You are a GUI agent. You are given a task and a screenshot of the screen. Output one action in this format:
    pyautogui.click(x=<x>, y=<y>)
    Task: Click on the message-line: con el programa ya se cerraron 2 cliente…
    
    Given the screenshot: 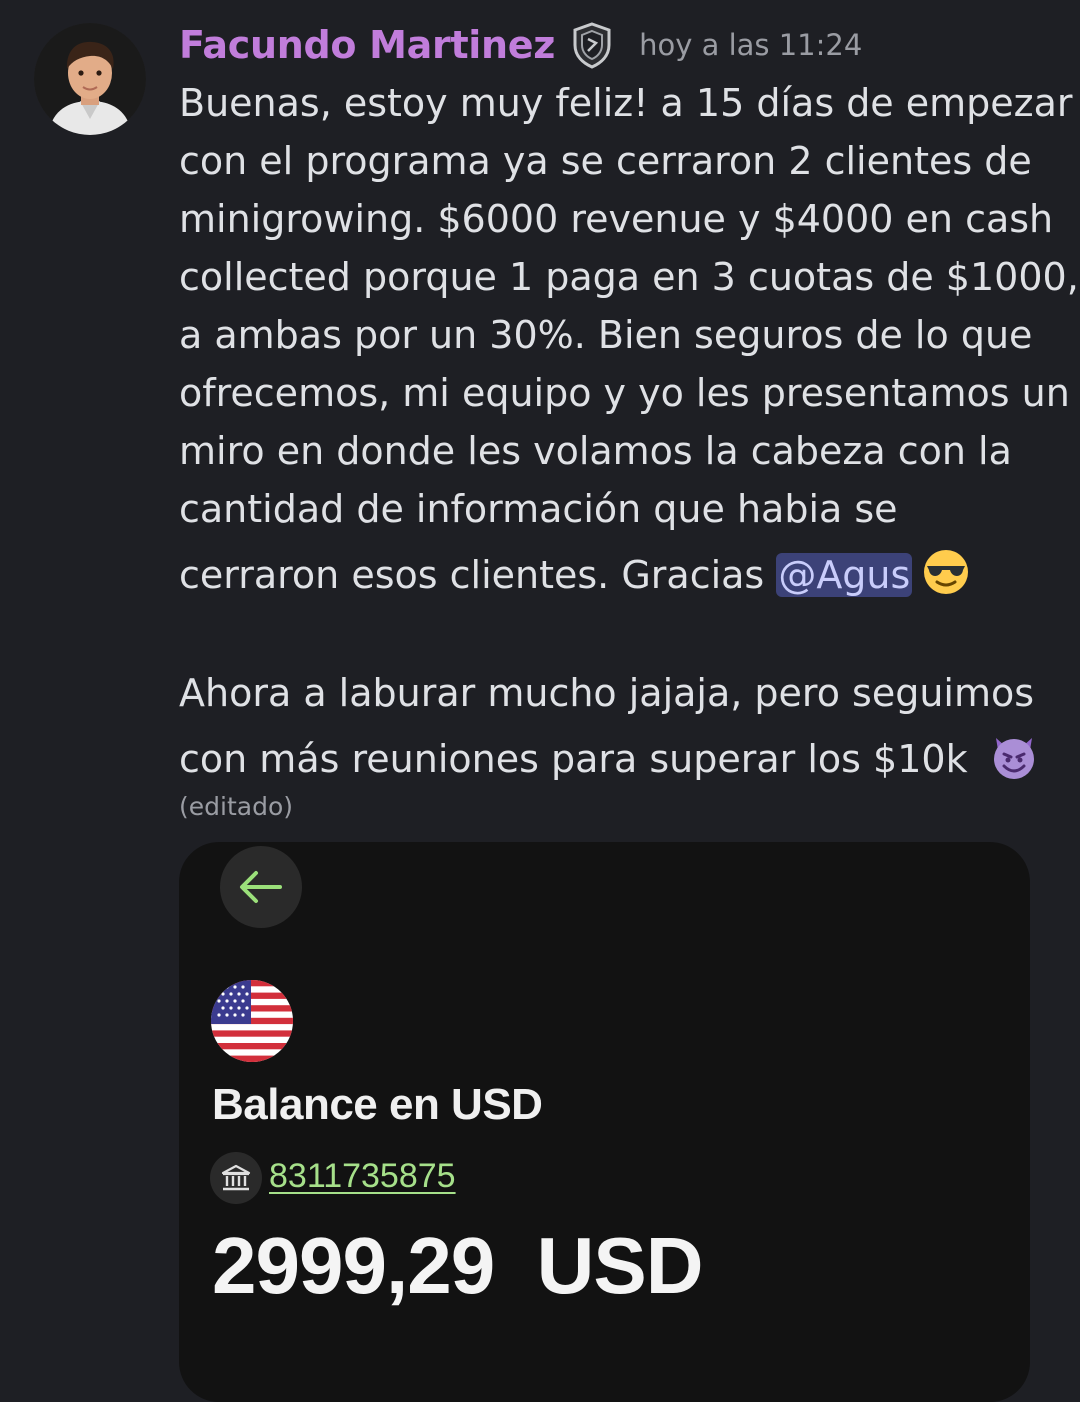 What is the action you would take?
    pyautogui.click(x=605, y=161)
    